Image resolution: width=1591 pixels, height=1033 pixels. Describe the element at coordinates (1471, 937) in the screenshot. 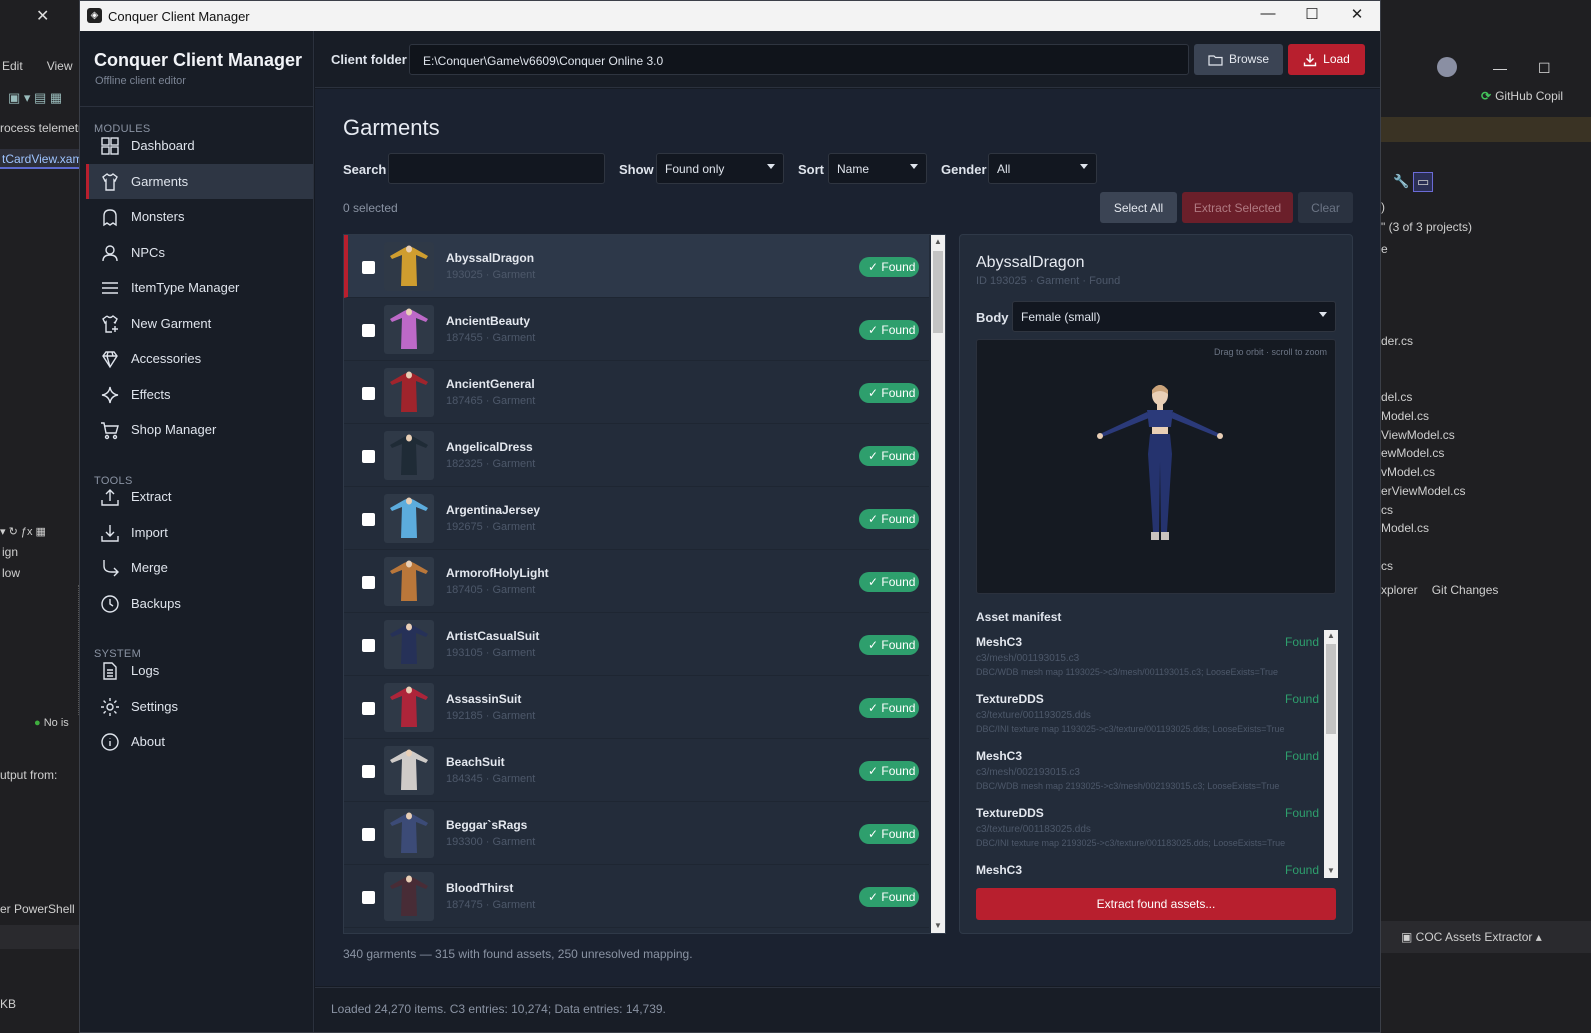

I see `coc-assets-extractor-button: ▣ COC Assets Extractor ▴` at that location.